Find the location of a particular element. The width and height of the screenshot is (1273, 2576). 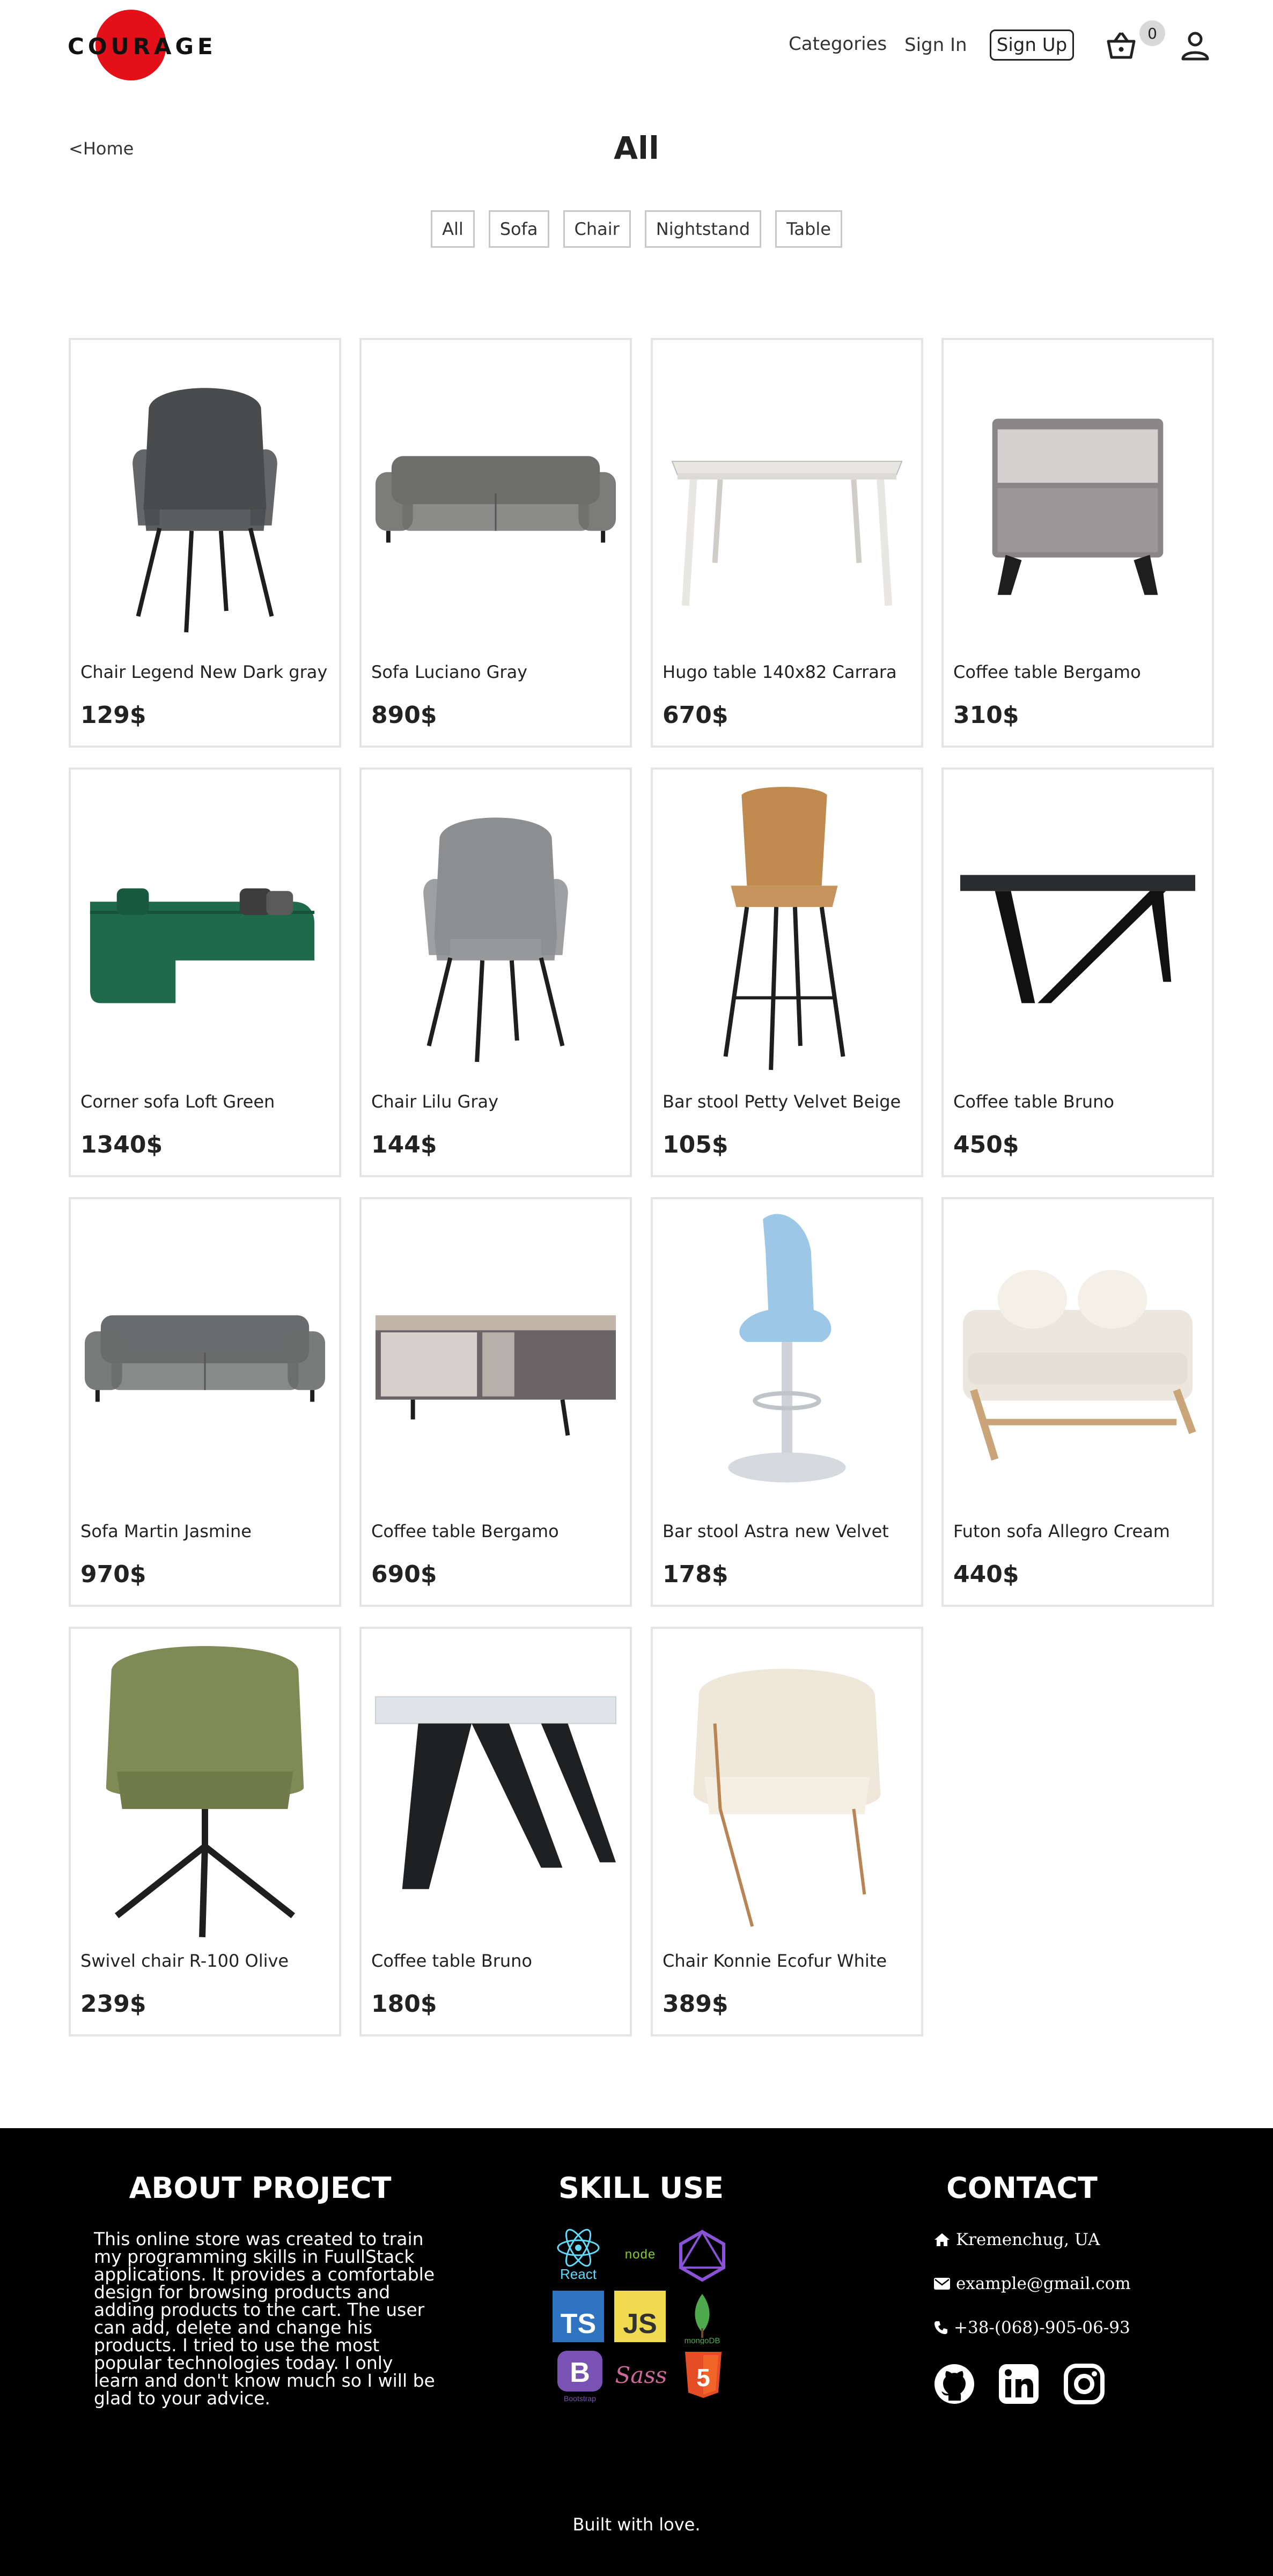

product-card: Sofa Martin Jasmine 970$ is located at coordinates (205, 1402).